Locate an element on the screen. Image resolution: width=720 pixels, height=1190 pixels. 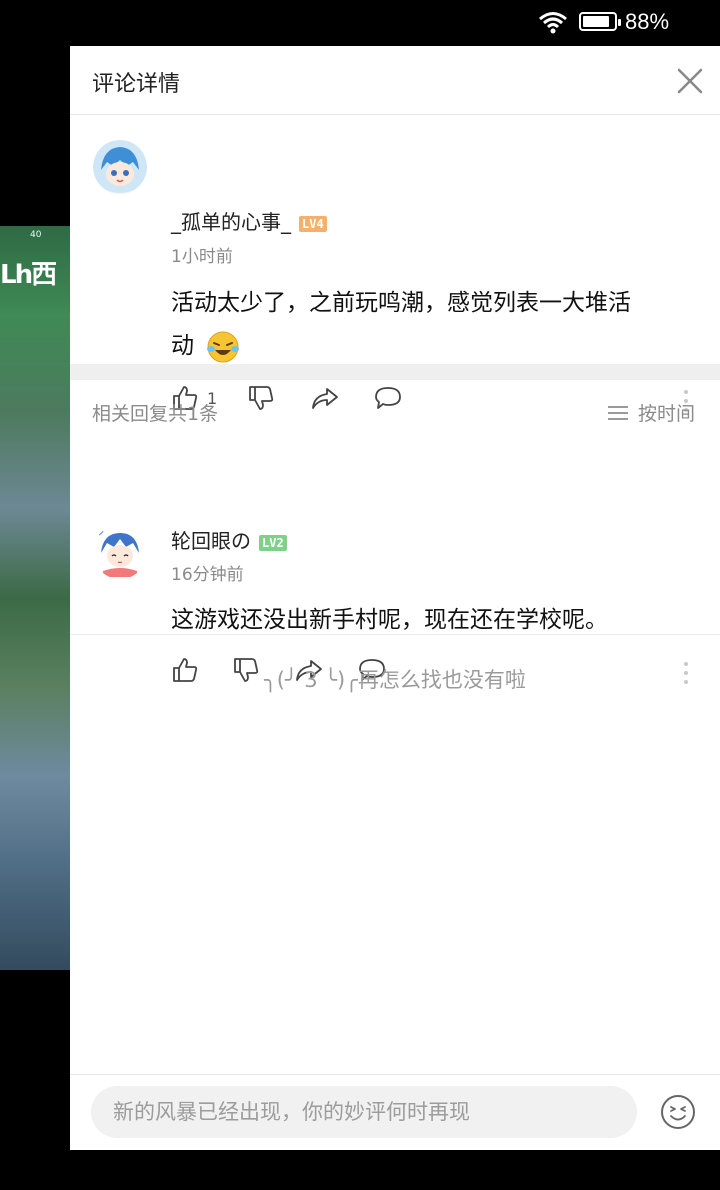
comment-text: 这游戏还没出新手村呢，现在还在学校呢。 is located at coordinates (389, 620).